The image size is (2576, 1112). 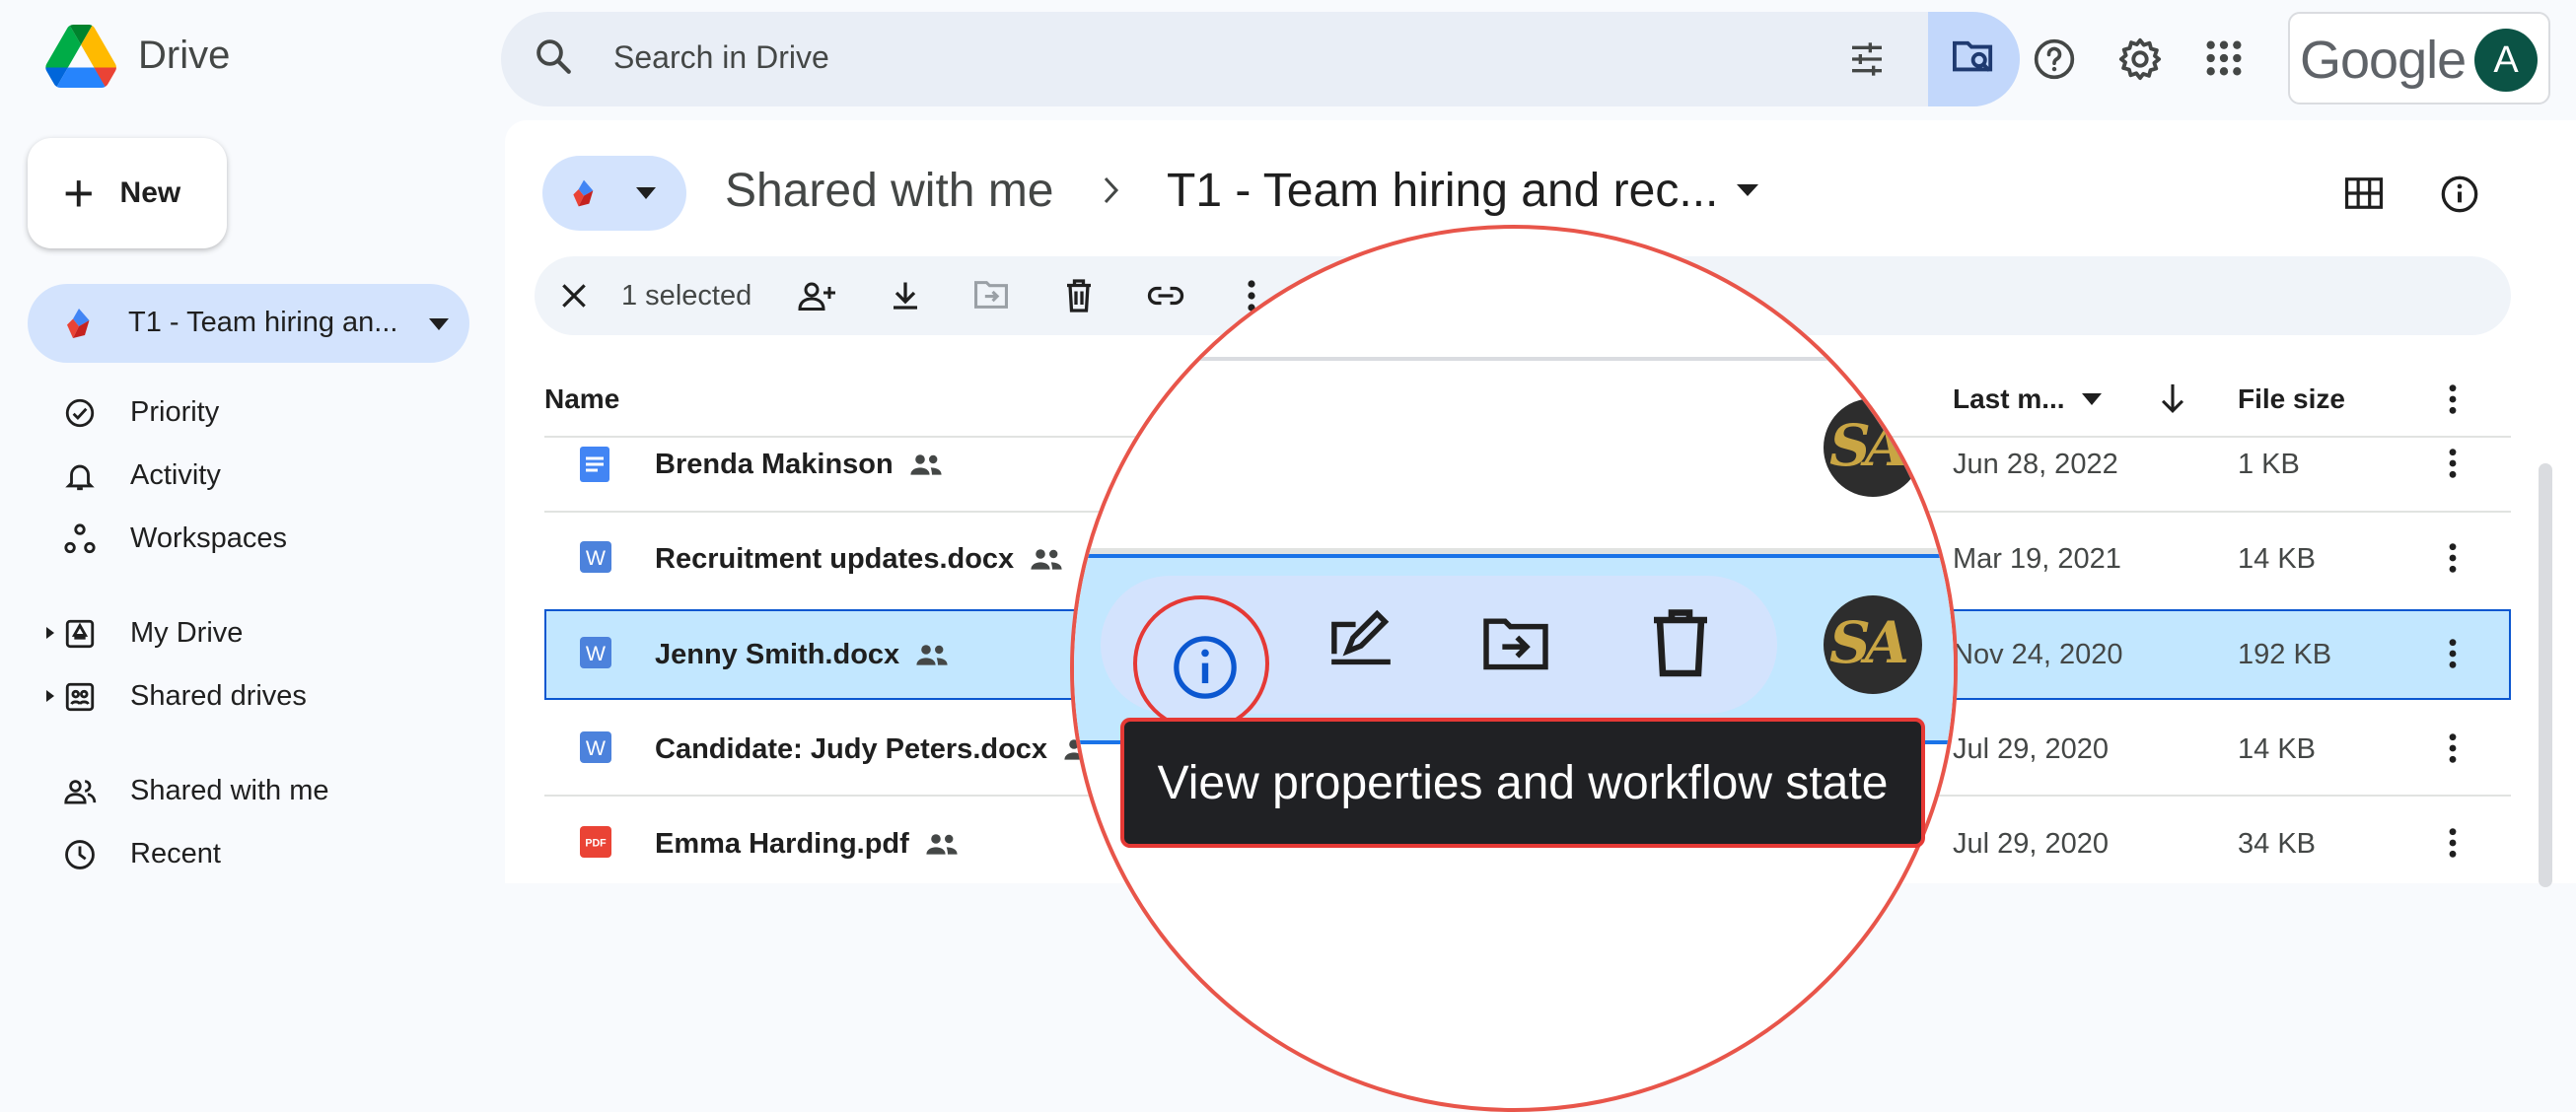 I want to click on close-icon, so click(x=574, y=296).